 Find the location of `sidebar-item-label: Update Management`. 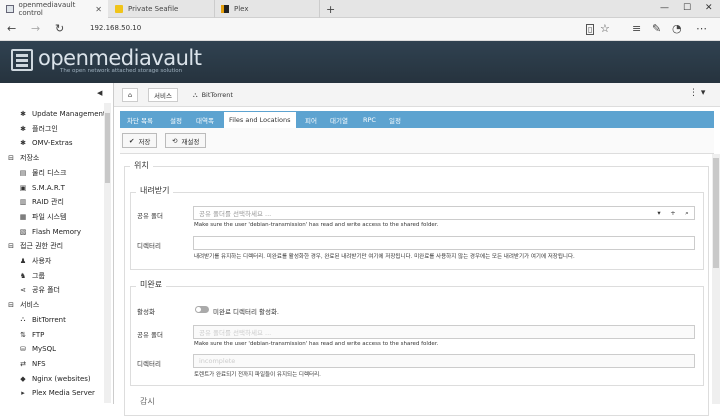

sidebar-item-label: Update Management is located at coordinates (69, 114).